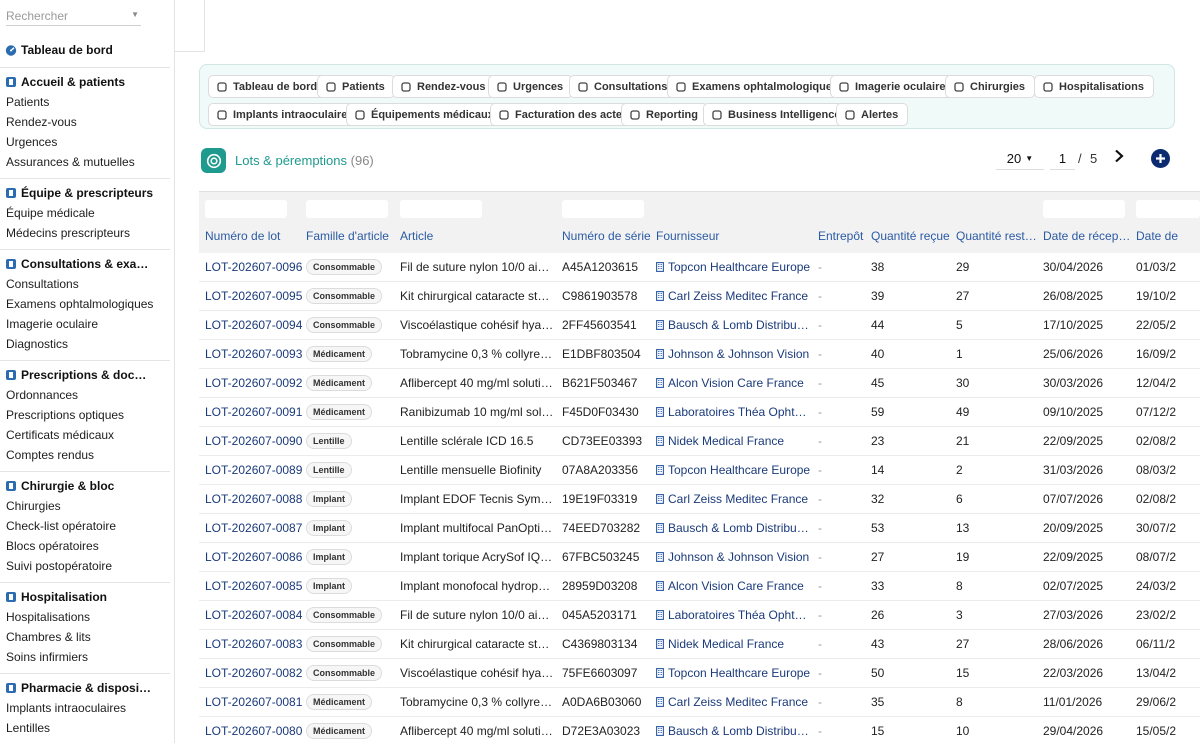  What do you see at coordinates (85, 526) in the screenshot?
I see `sidebar-item: Check-list opératoire` at bounding box center [85, 526].